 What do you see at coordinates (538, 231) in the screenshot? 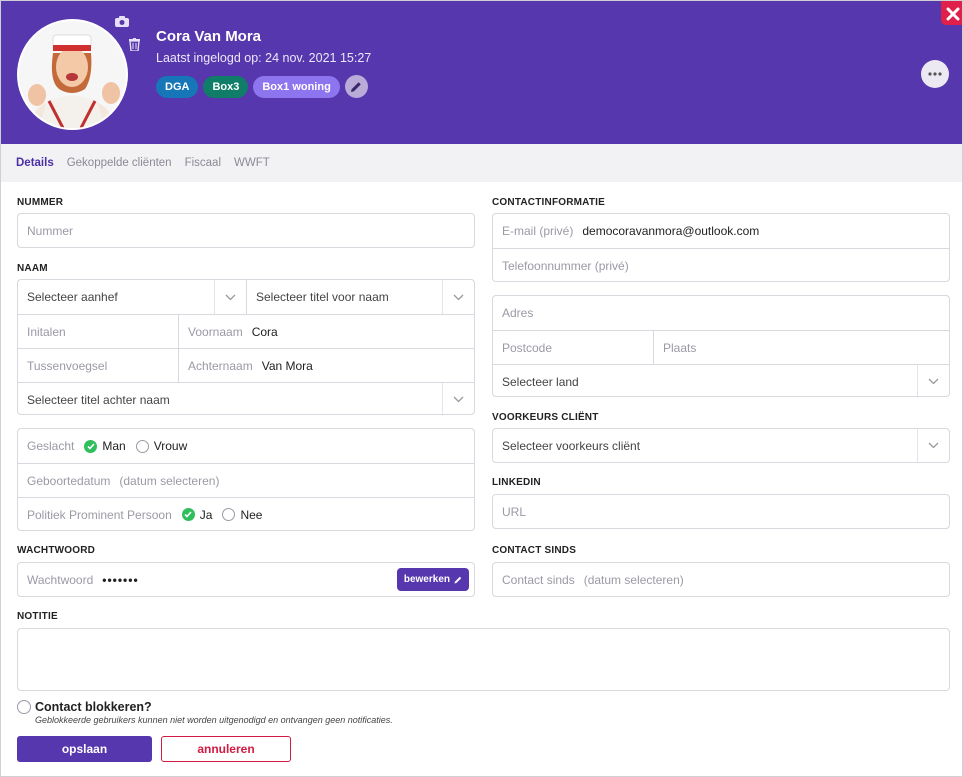
I see `email-label: E-mail (privé)` at bounding box center [538, 231].